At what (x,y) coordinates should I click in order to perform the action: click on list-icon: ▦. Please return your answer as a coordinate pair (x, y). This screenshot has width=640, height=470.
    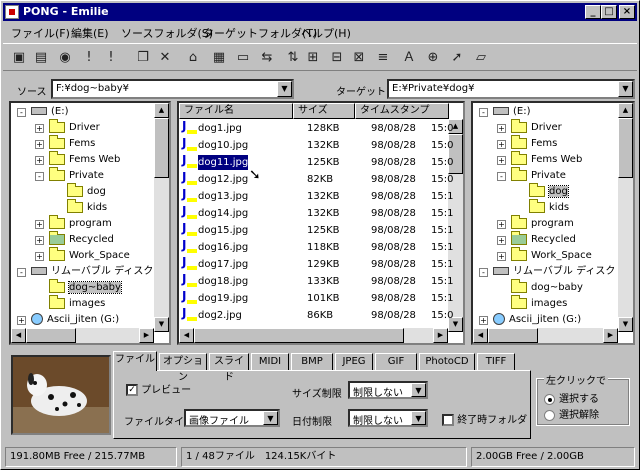
    Looking at the image, I should click on (219, 58).